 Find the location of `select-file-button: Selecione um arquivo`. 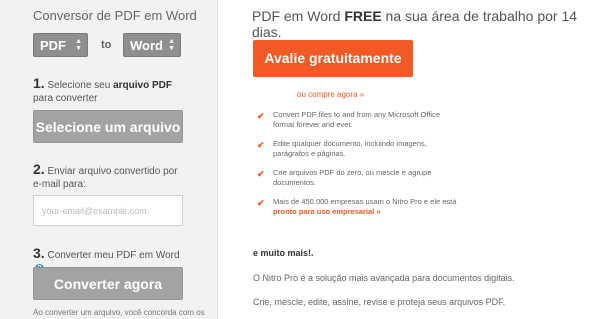

select-file-button: Selecione um arquivo is located at coordinates (108, 126).